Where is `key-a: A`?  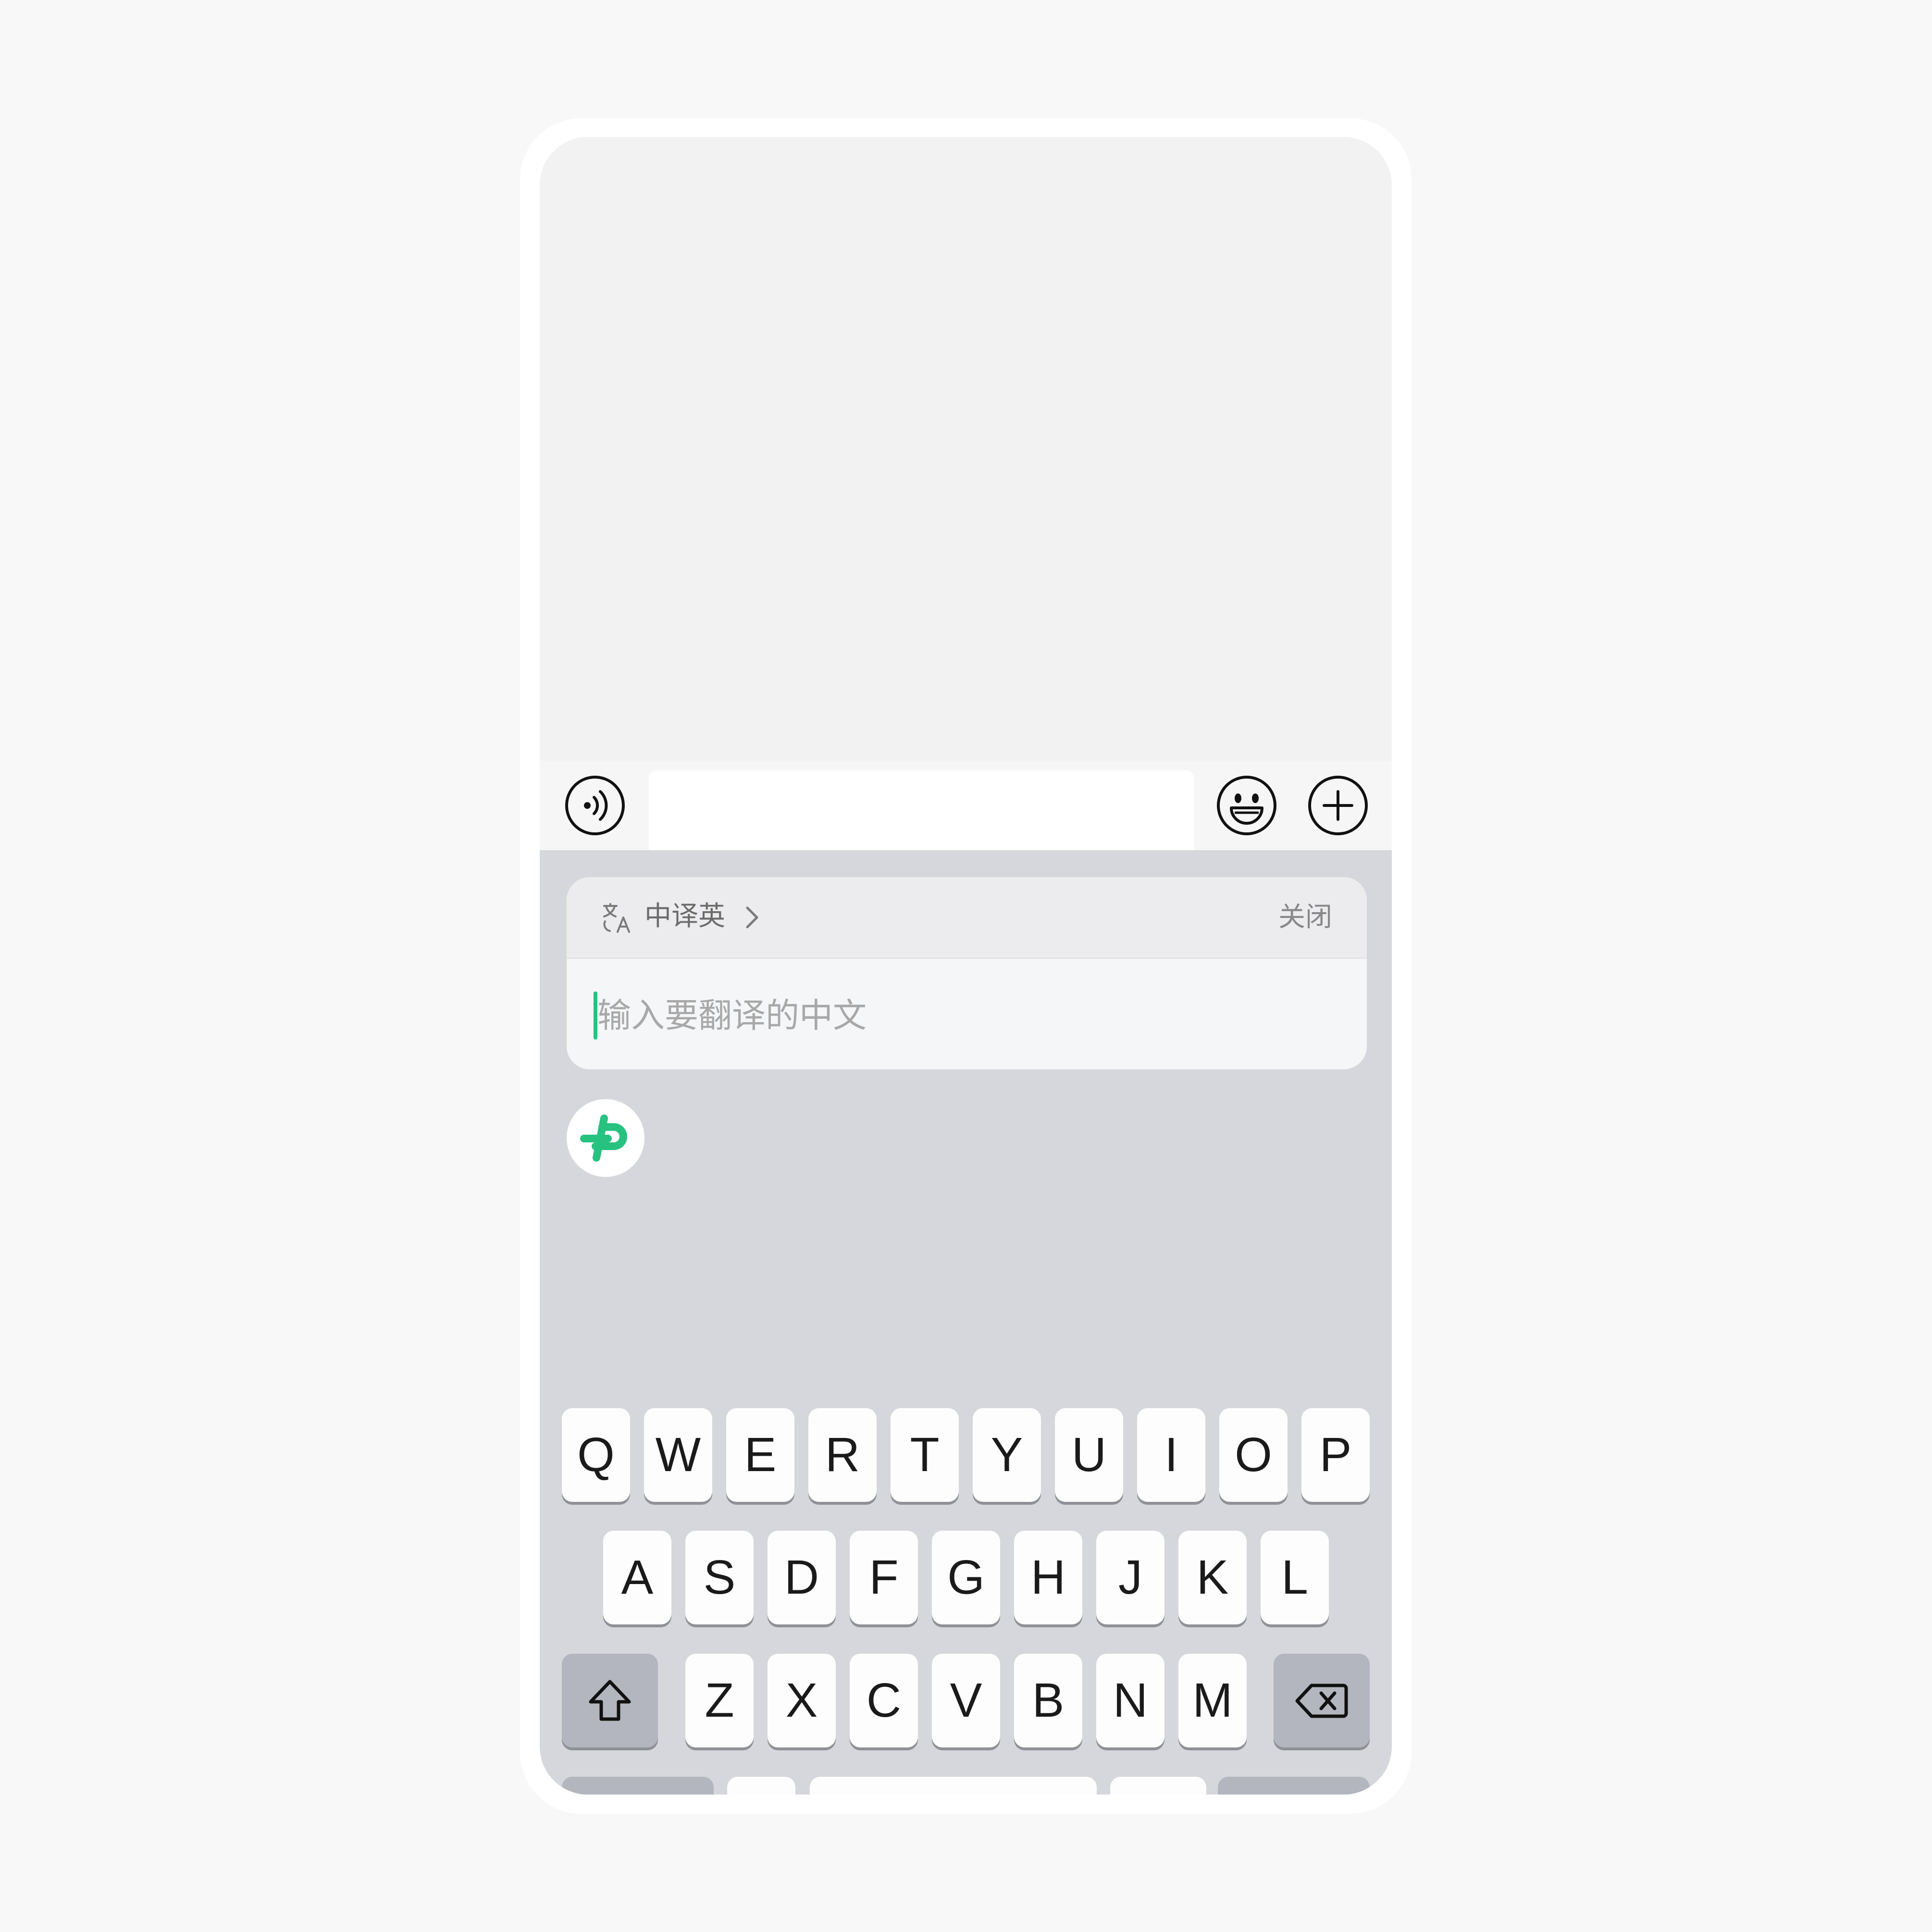 key-a: A is located at coordinates (637, 1577).